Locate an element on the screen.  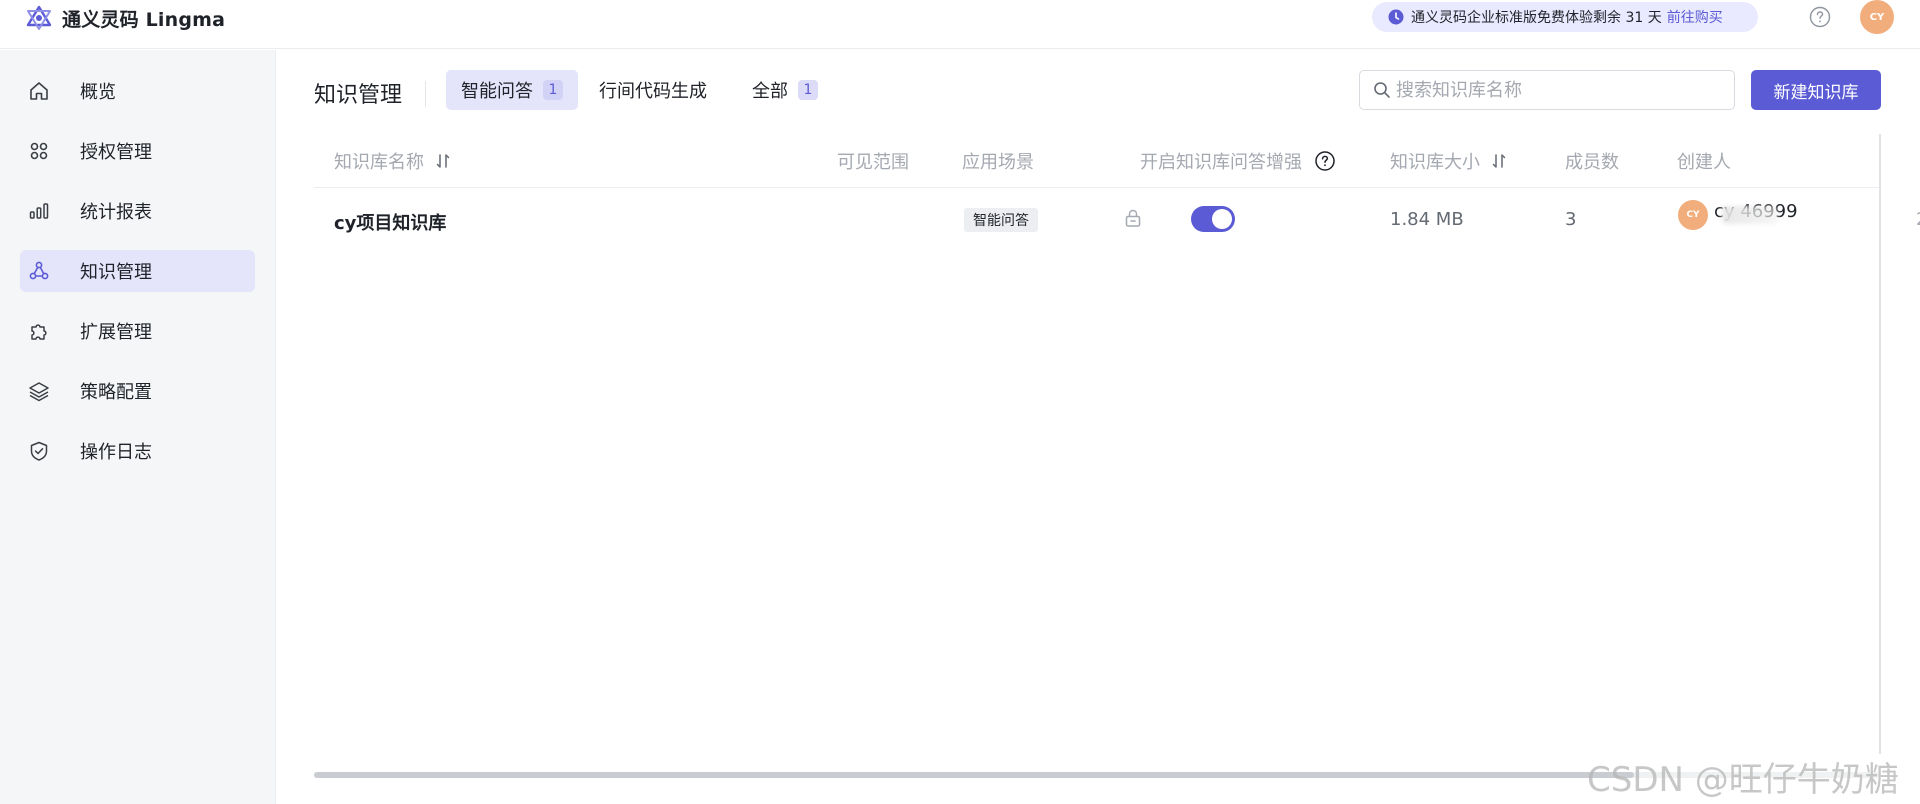
home-icon is located at coordinates (39, 91).